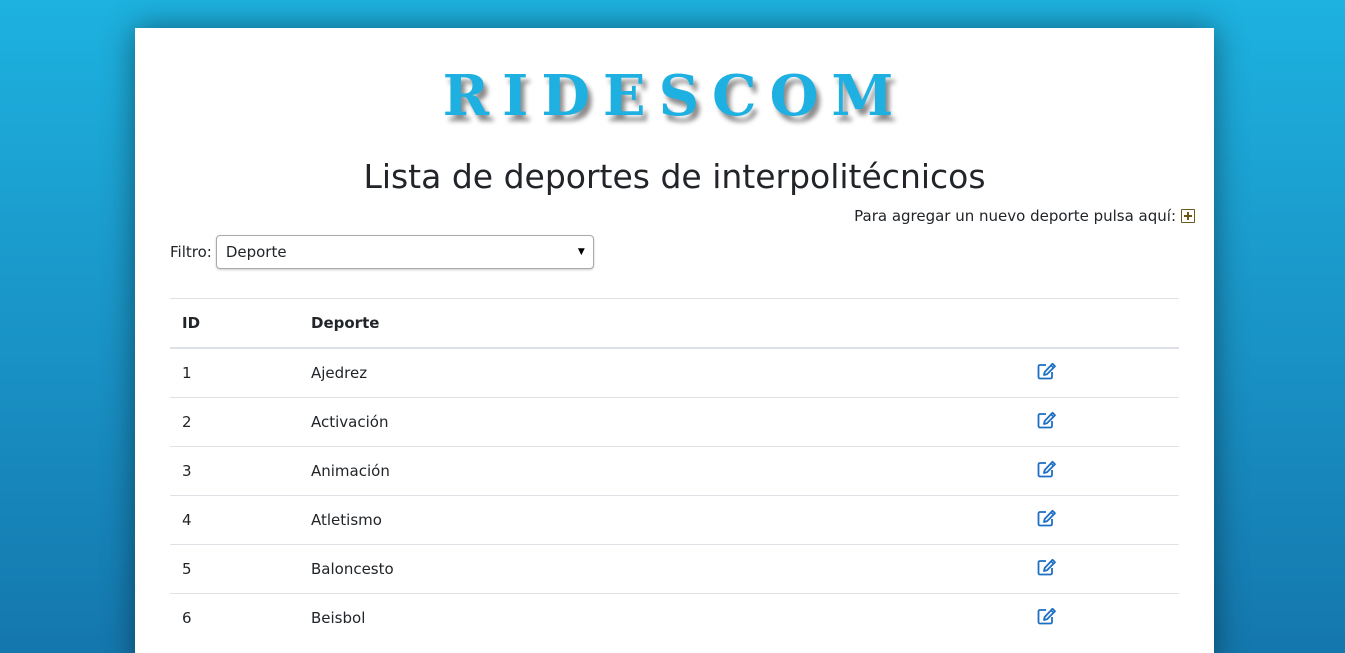 This screenshot has width=1345, height=653. What do you see at coordinates (404, 252) in the screenshot?
I see `filter-select: Deporte ▼` at bounding box center [404, 252].